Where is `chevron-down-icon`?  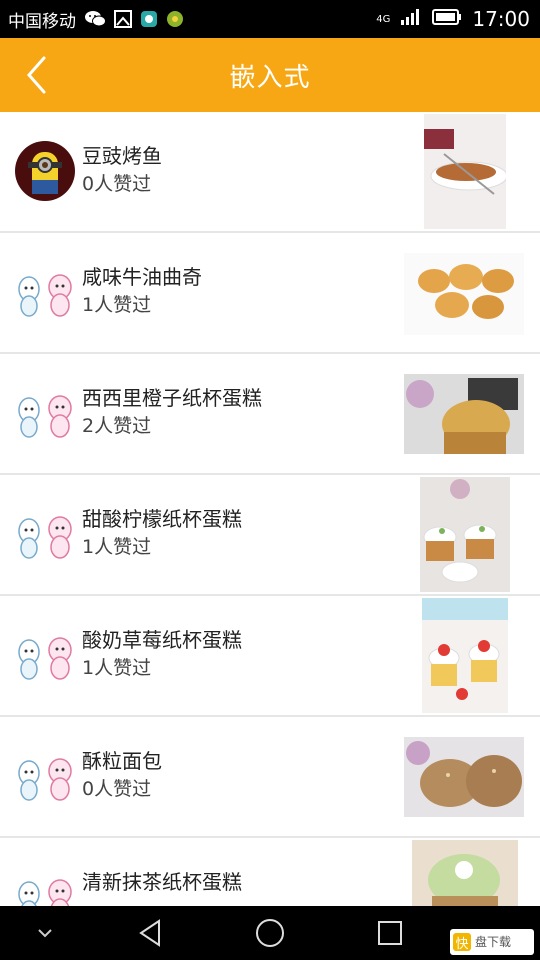 chevron-down-icon is located at coordinates (45, 933).